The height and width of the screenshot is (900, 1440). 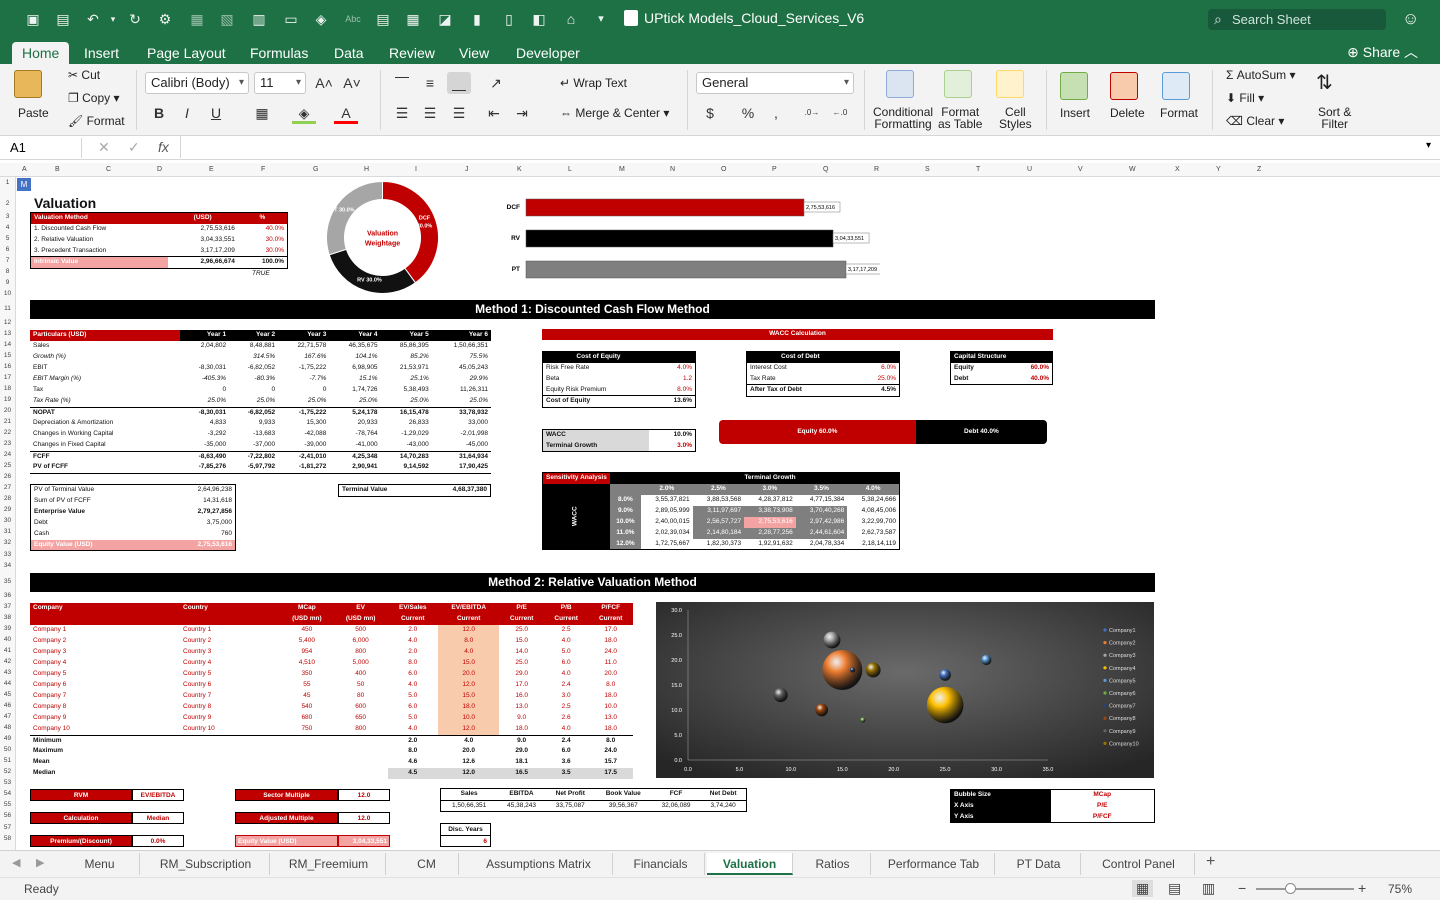 I want to click on currency-icon: $, so click(x=710, y=113).